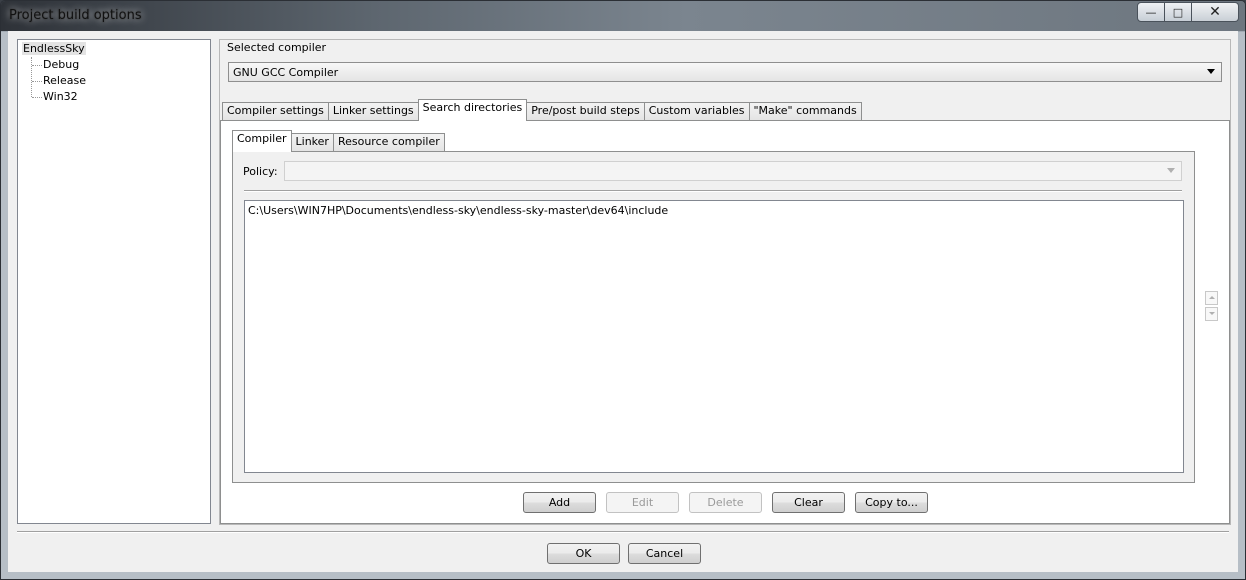 Image resolution: width=1246 pixels, height=580 pixels. What do you see at coordinates (623, 16) in the screenshot?
I see `title-bar: Project build options — □ ✕` at bounding box center [623, 16].